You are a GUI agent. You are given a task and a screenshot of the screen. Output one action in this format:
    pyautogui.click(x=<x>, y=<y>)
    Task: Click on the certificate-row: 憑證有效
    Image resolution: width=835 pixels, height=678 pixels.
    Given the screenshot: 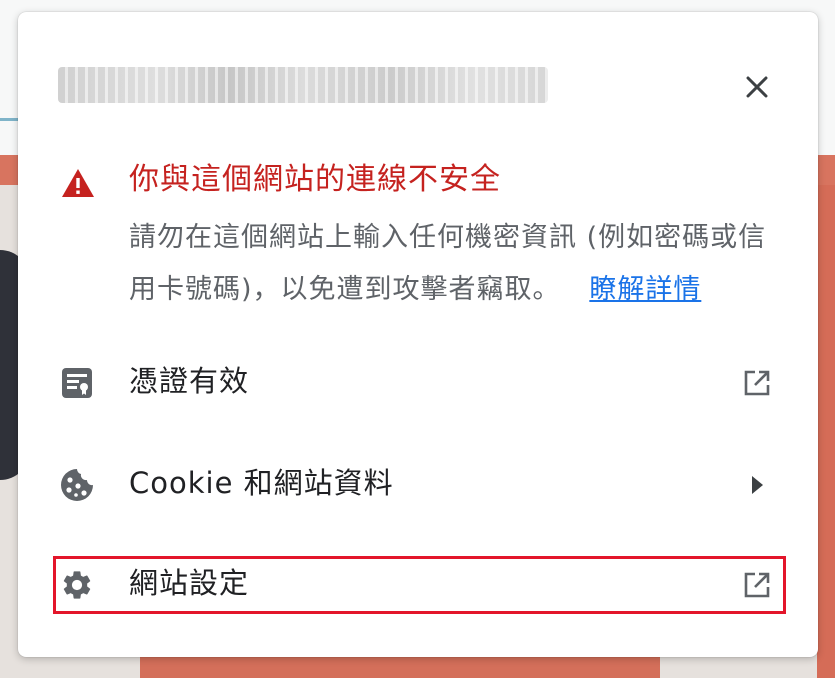 What is the action you would take?
    pyautogui.click(x=418, y=382)
    